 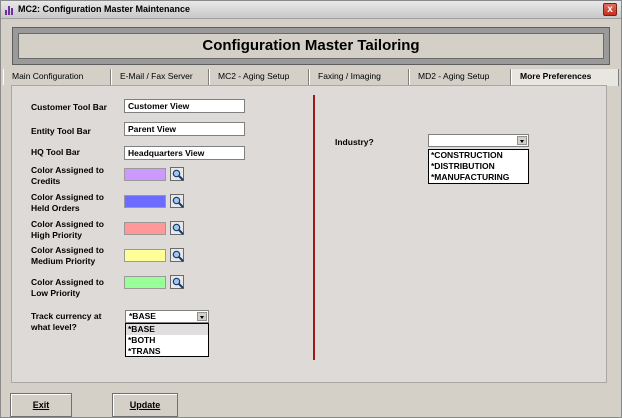 I want to click on credits-color-label: Color Assigned to Credits, so click(x=67, y=175).